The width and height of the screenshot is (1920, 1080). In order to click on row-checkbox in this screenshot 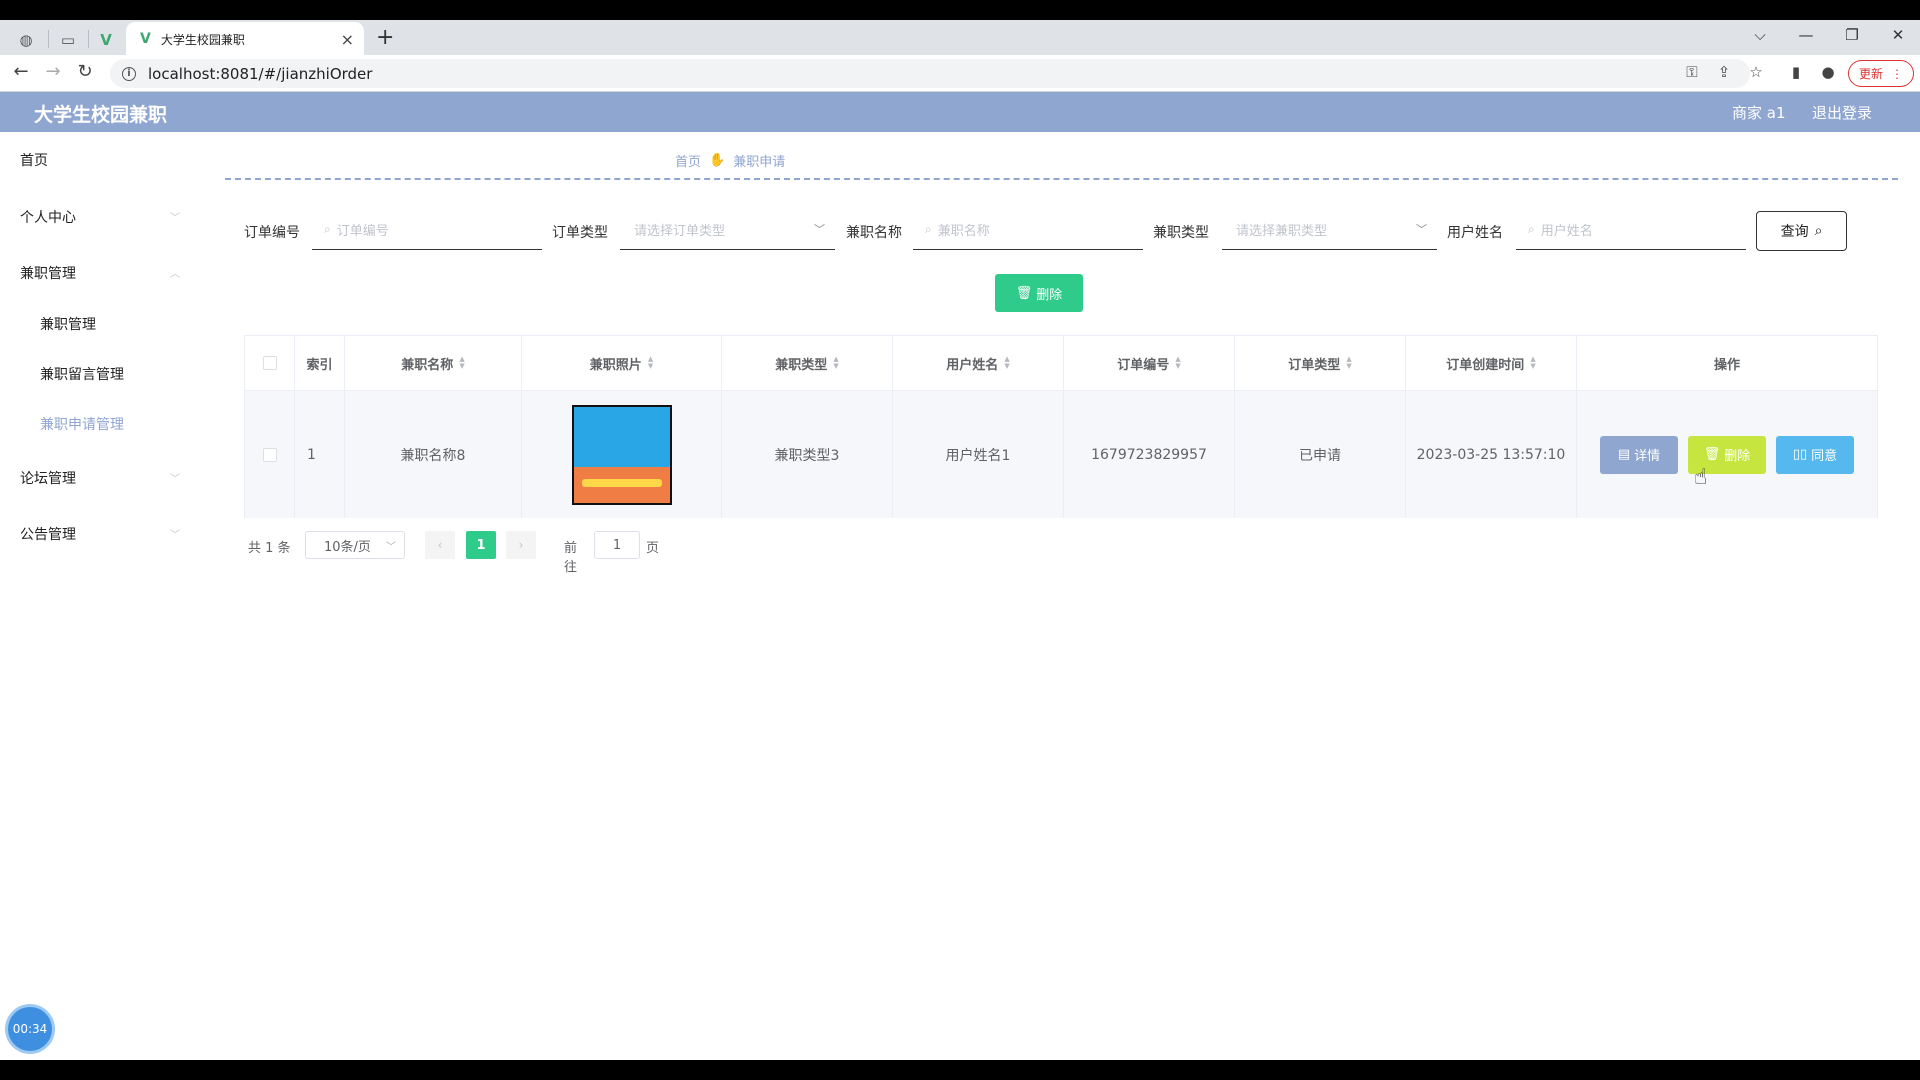, I will do `click(269, 454)`.